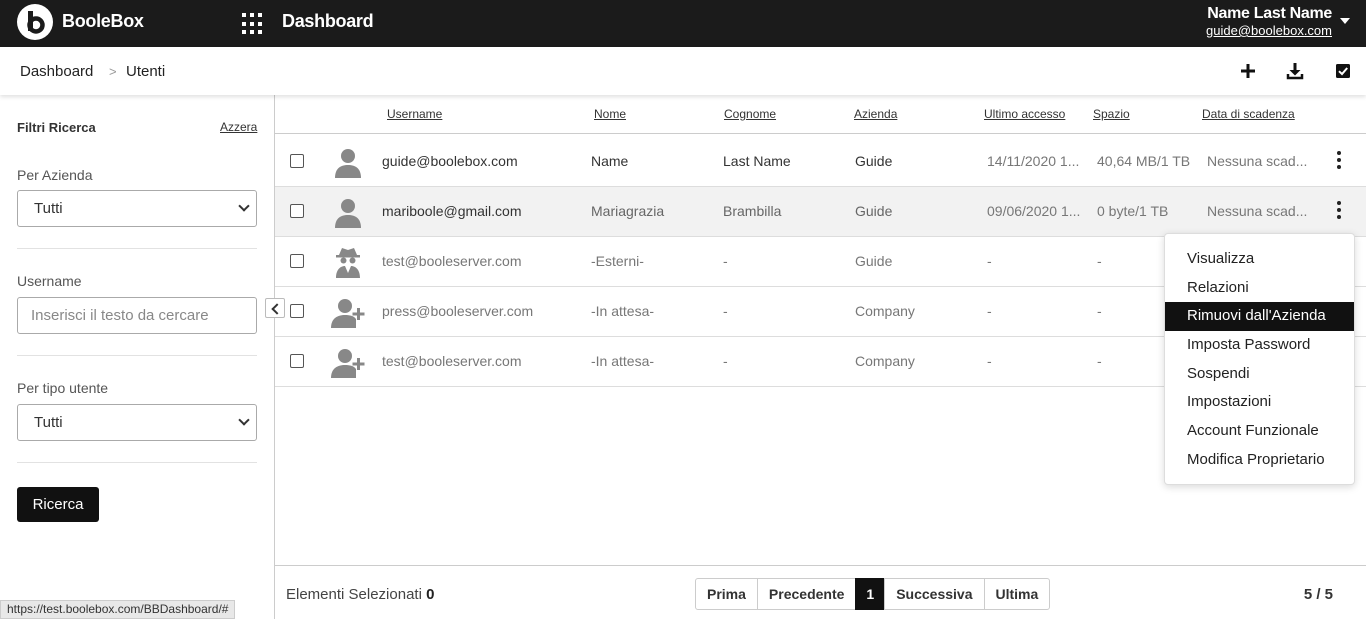 This screenshot has width=1366, height=619. Describe the element at coordinates (870, 594) in the screenshot. I see `page-current-button: 1` at that location.